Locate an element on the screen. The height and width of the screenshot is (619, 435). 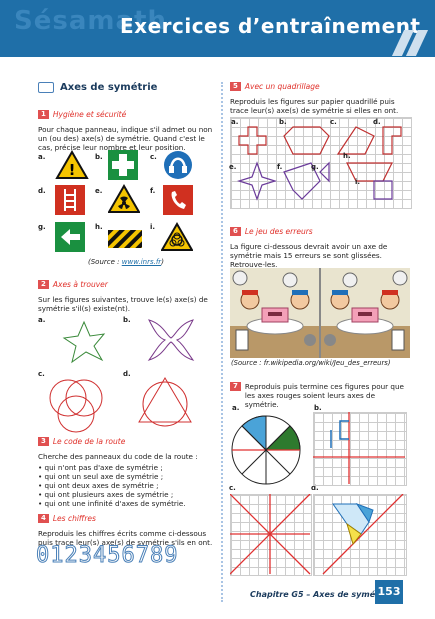
exercise-title: Le jeu des erreurs is located at coordinates (278, 231).